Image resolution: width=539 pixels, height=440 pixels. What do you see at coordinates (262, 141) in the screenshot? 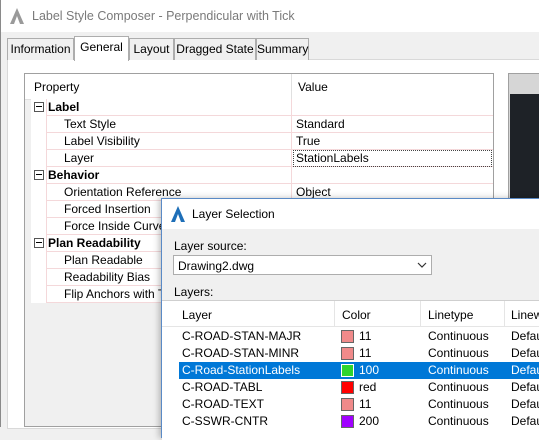
I see `property-row-label-visibility: Label Visibility True` at bounding box center [262, 141].